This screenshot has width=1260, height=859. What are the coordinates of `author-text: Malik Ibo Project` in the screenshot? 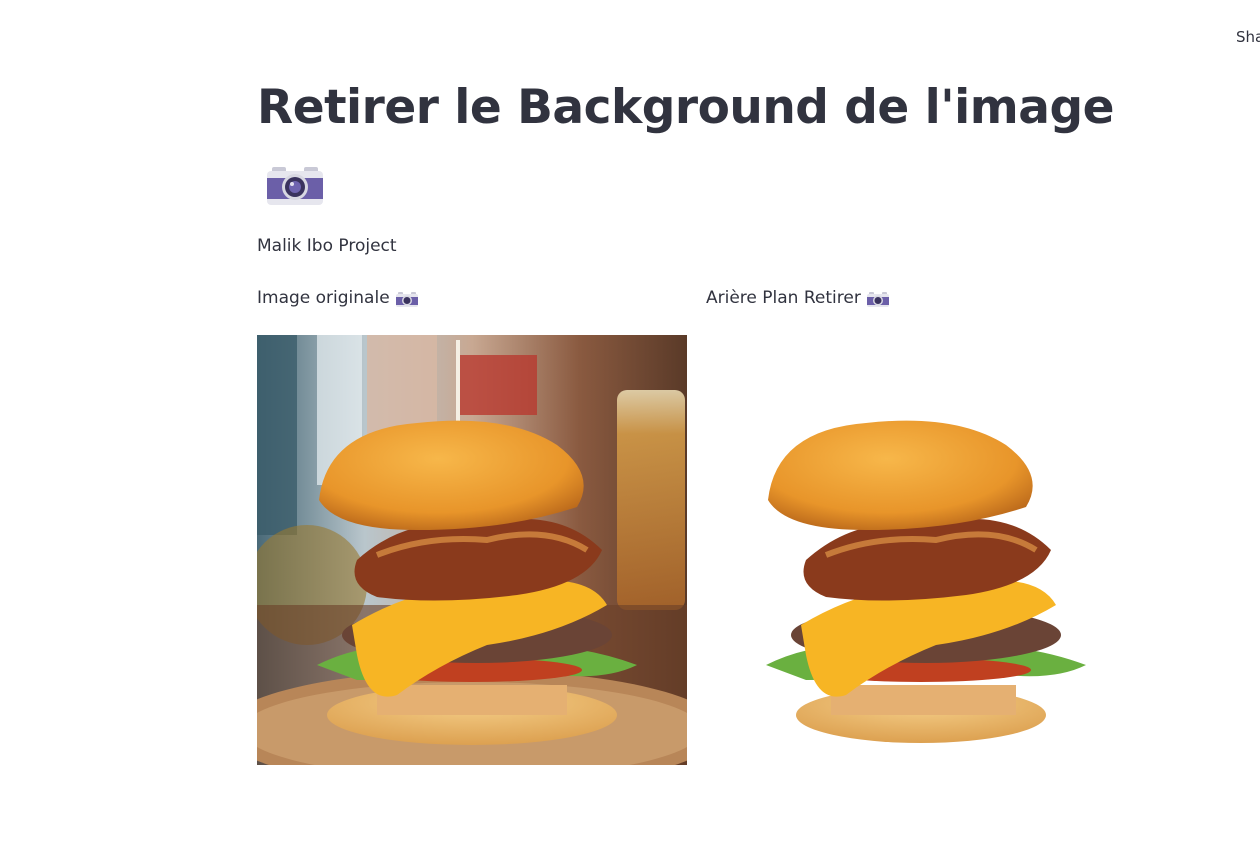 It's located at (327, 246).